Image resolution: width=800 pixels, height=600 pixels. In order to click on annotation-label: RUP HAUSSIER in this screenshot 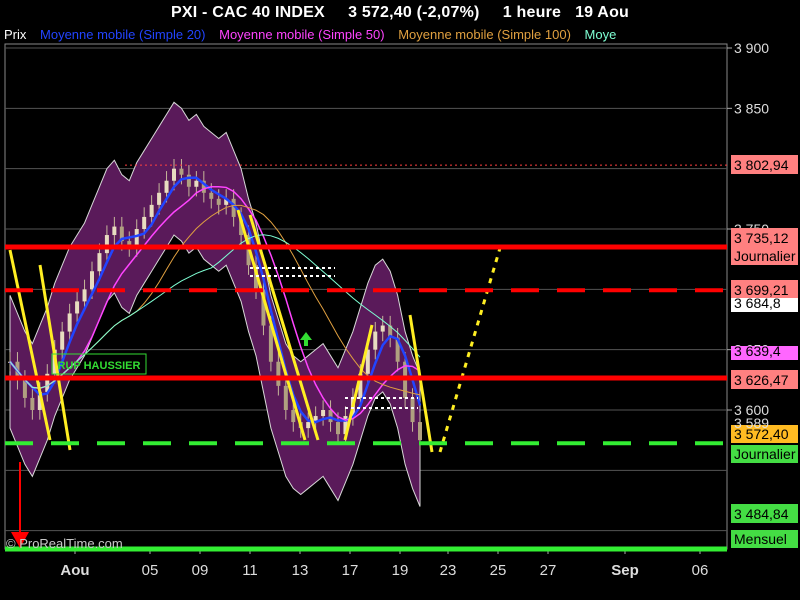, I will do `click(99, 366)`.